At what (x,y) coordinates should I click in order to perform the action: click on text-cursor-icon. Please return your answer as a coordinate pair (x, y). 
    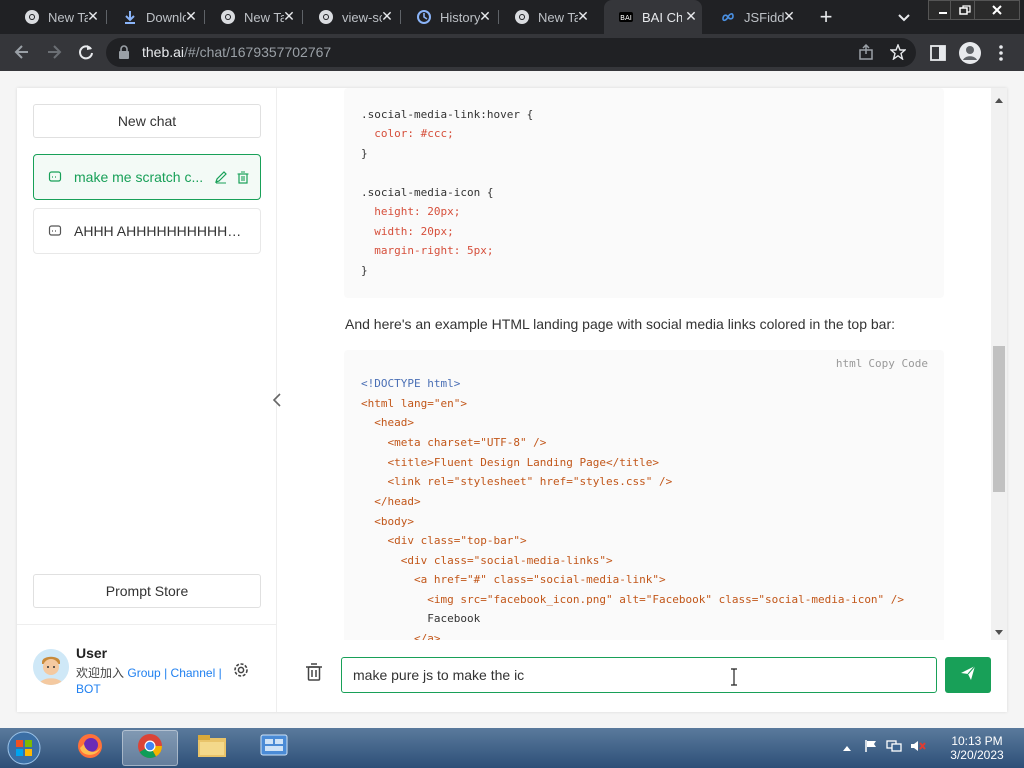
    Looking at the image, I should click on (734, 677).